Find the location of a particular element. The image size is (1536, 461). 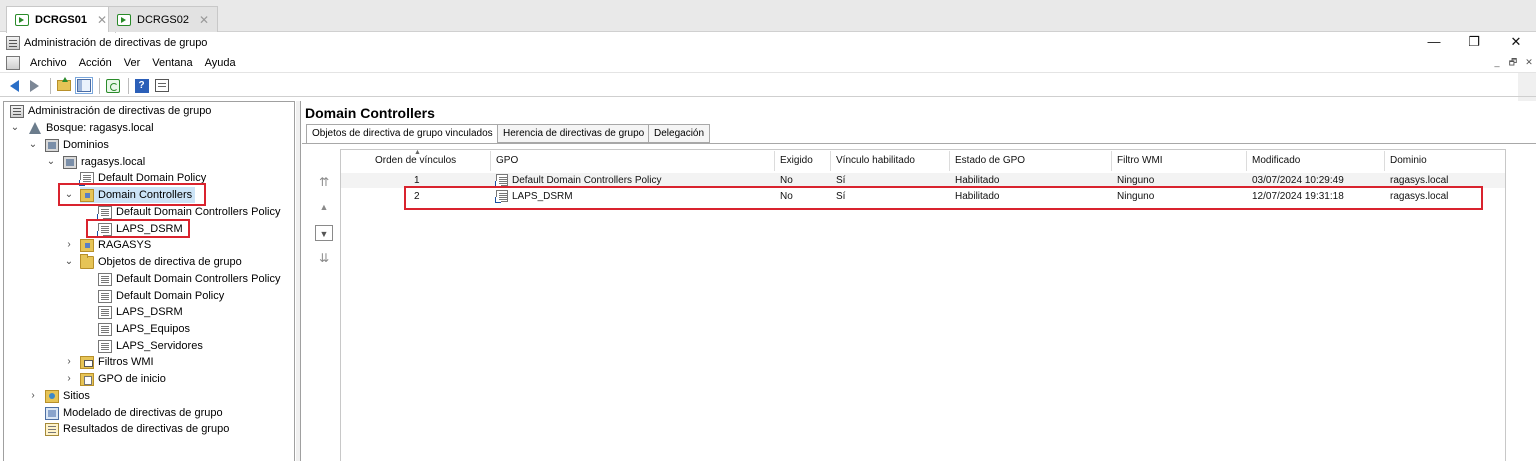

tree-domain-controllers: Domain Controllers is located at coordinates (138, 195).